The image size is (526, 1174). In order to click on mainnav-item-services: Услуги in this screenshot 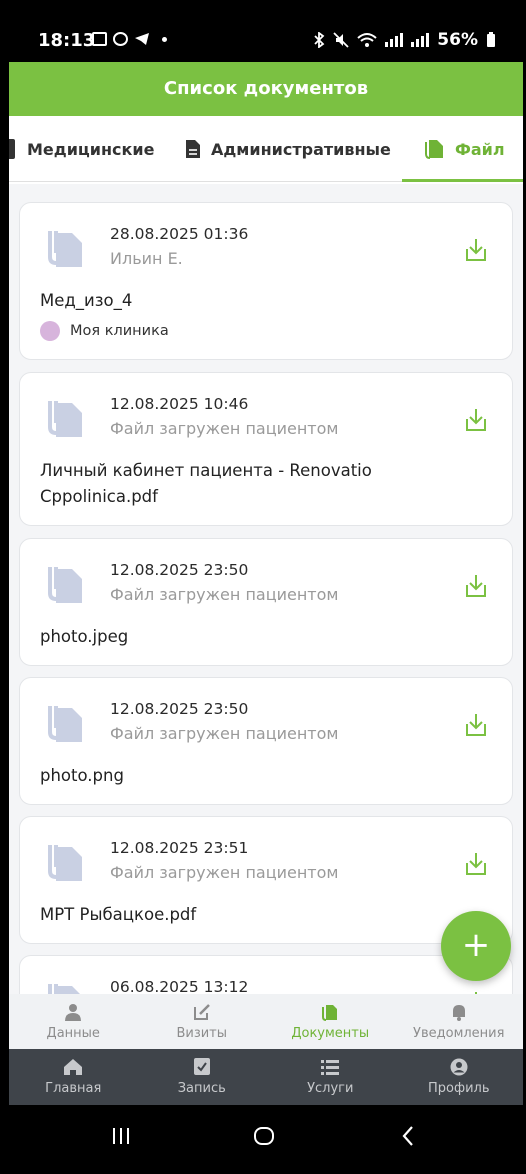, I will do `click(330, 1077)`.